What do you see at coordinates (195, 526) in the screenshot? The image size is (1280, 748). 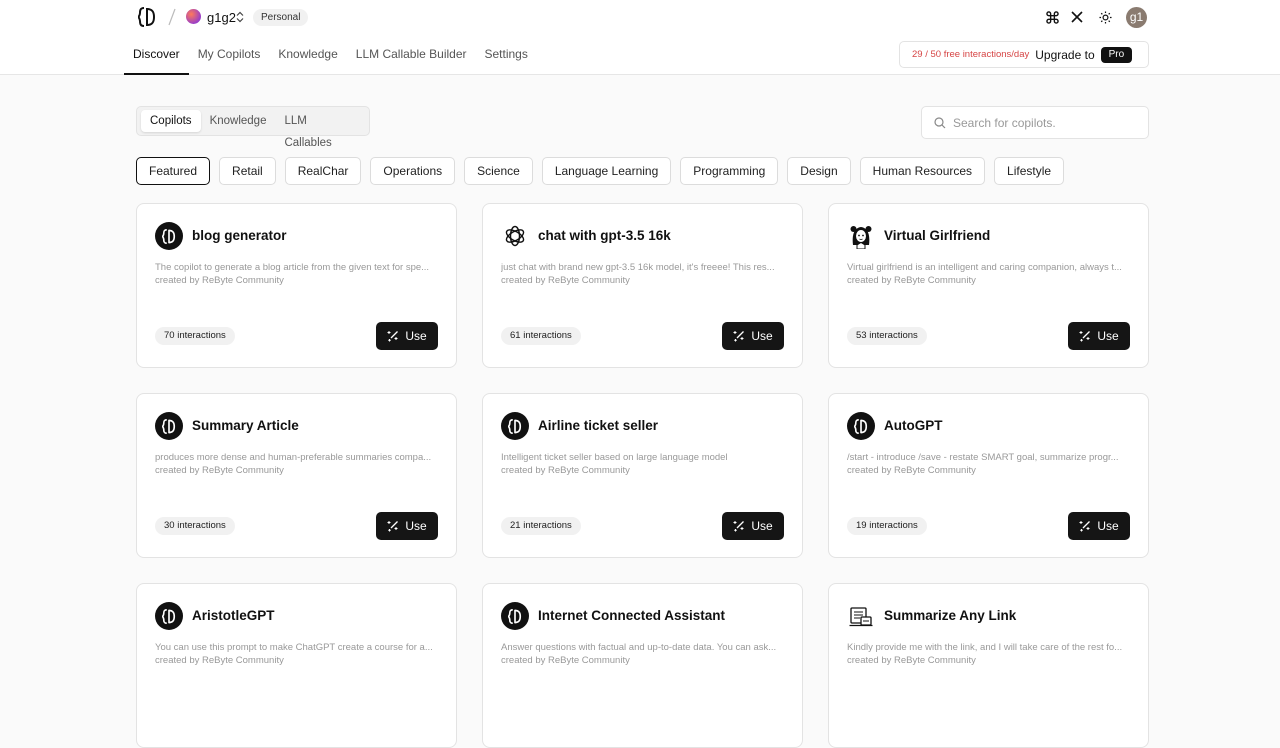 I see `interactions-badge: 30 interactions` at bounding box center [195, 526].